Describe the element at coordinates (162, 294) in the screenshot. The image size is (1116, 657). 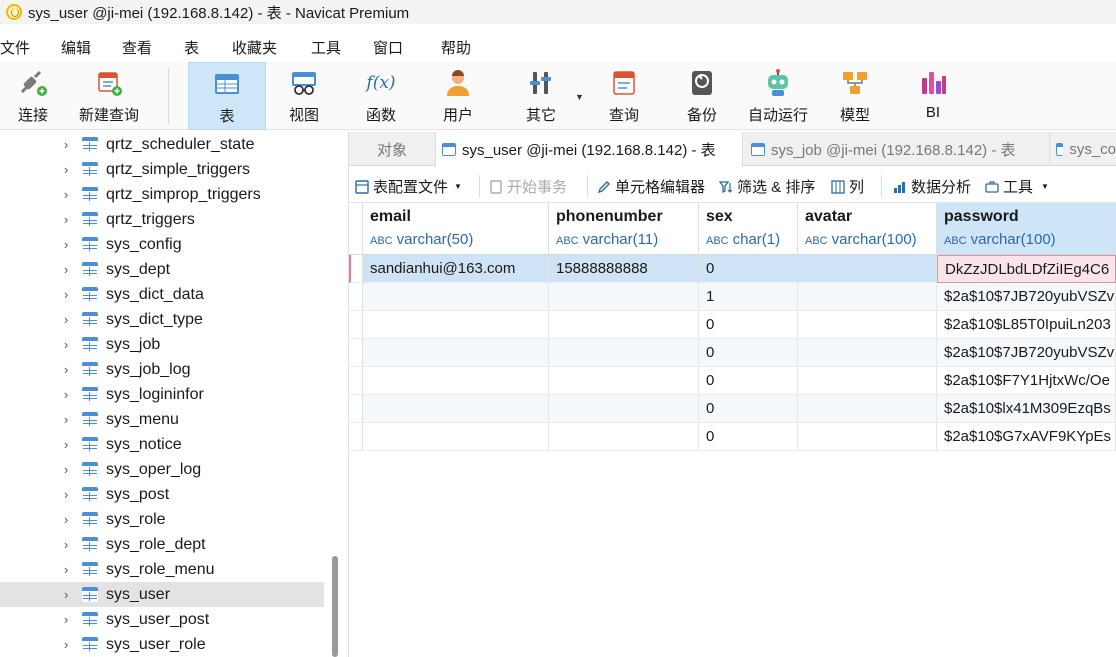
I see `tree-item-sys-dict-data: › sys_dict_data` at that location.